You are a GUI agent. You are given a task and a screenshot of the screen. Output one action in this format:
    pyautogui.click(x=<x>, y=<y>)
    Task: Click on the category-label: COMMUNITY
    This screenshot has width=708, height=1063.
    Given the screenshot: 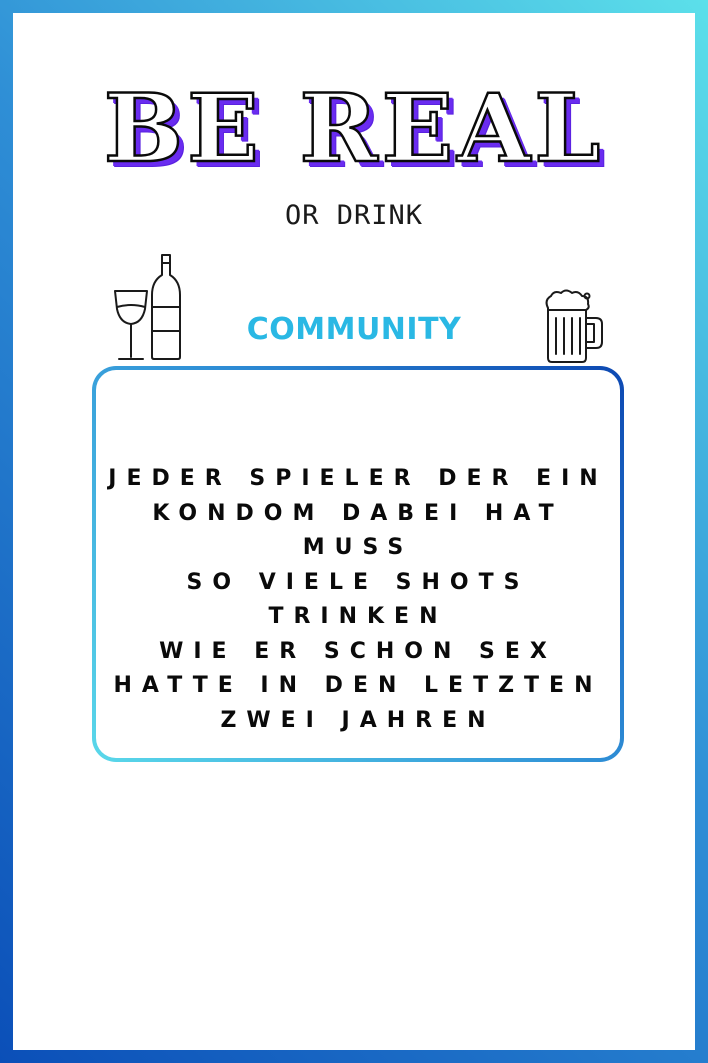 What is the action you would take?
    pyautogui.click(x=354, y=329)
    